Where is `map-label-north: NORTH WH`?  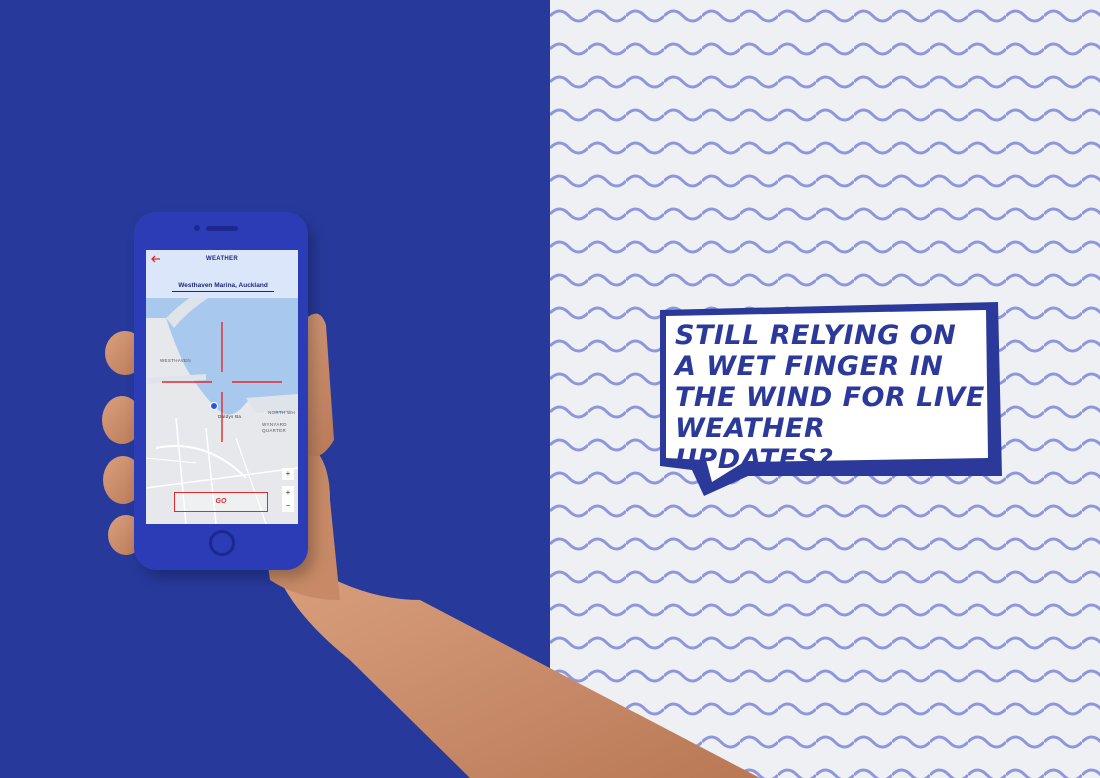 map-label-north: NORTH WH is located at coordinates (282, 412).